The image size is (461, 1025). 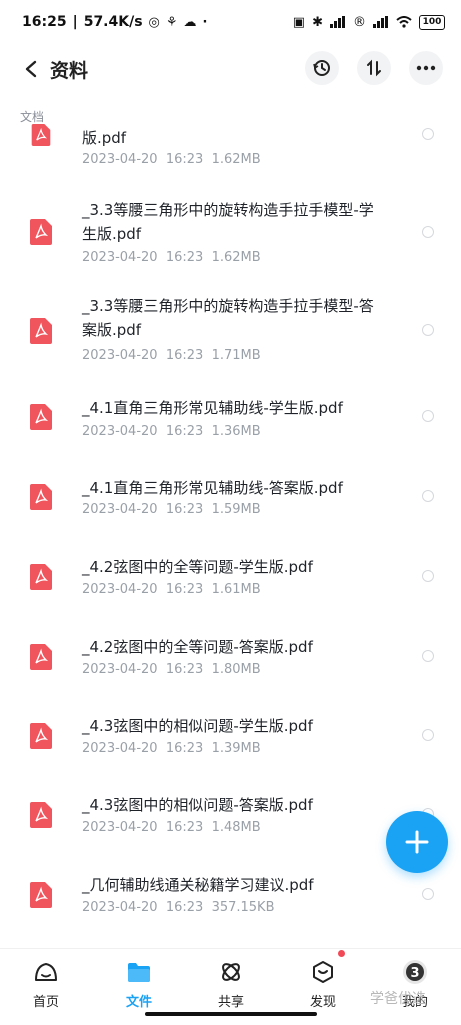 What do you see at coordinates (322, 1002) in the screenshot?
I see `nav-label: 发现` at bounding box center [322, 1002].